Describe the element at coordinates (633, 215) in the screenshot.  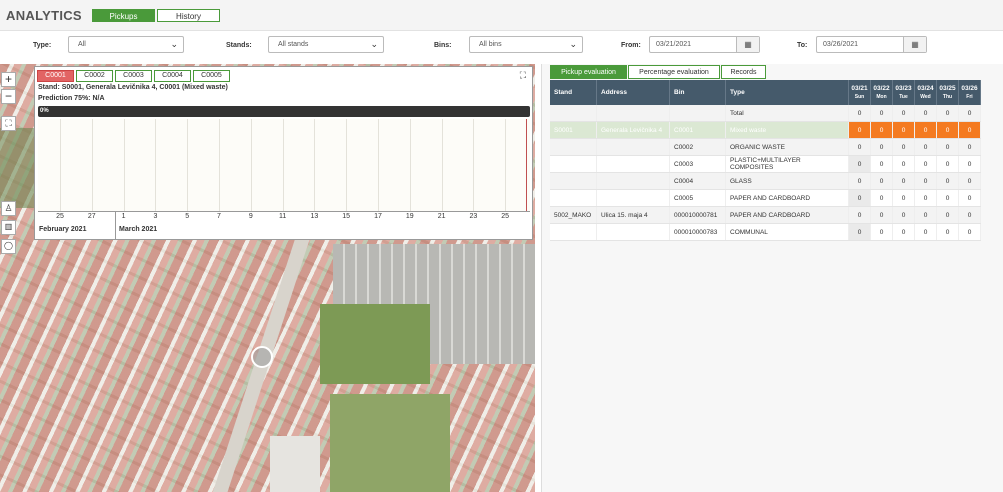
I see `cell-address: Ulica 15. maja 4` at that location.